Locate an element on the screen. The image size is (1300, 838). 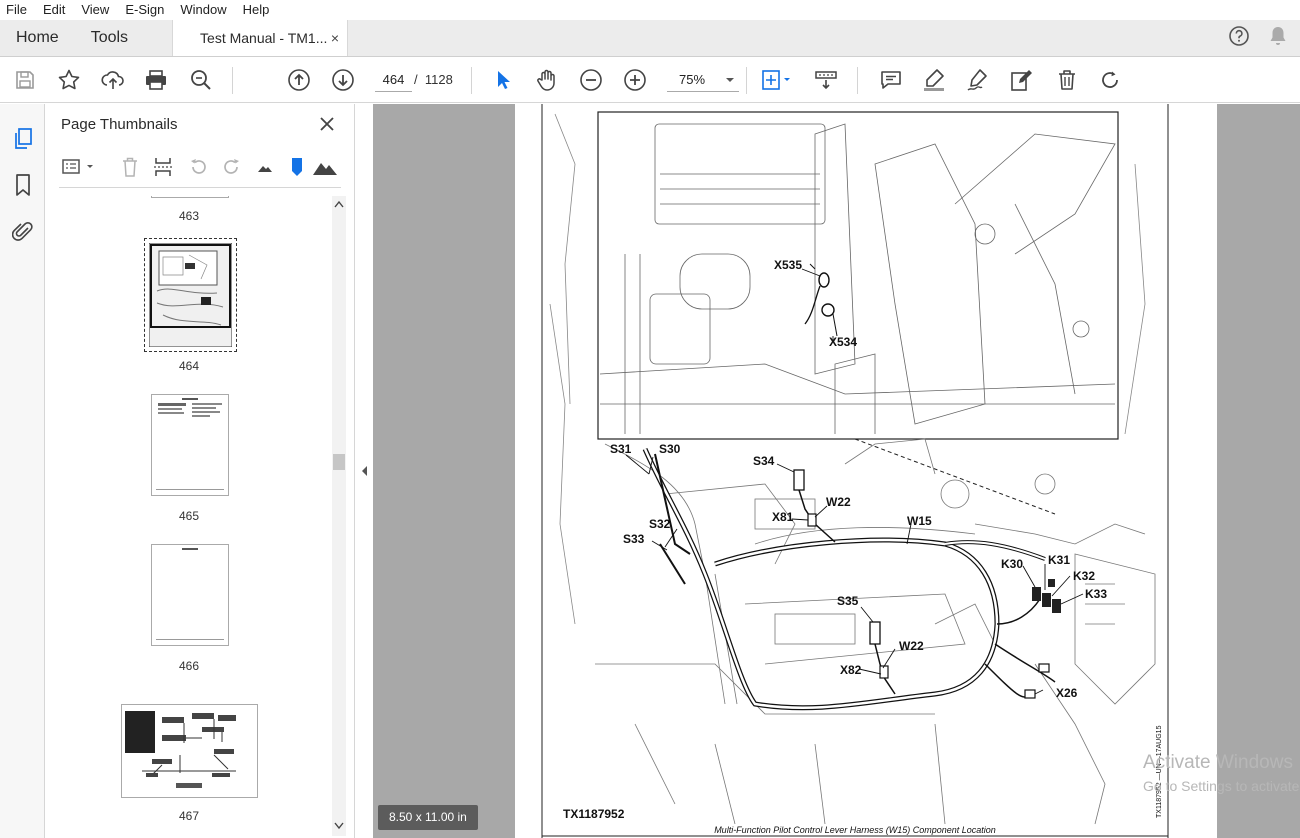
toolbar: / 1128 75% is located at coordinates (650, 80).